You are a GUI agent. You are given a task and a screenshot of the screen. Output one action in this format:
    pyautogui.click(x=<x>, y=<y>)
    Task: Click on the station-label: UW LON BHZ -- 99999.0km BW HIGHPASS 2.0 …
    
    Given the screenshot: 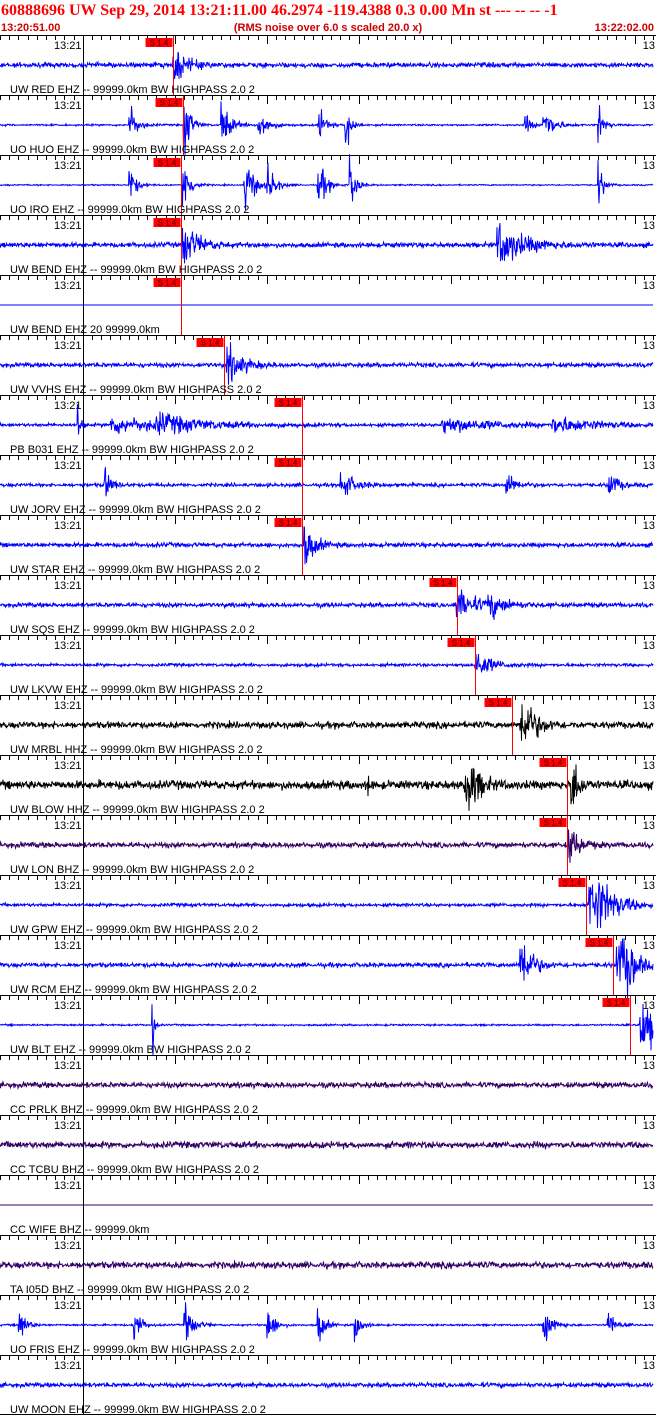 What is the action you would take?
    pyautogui.click(x=132, y=870)
    